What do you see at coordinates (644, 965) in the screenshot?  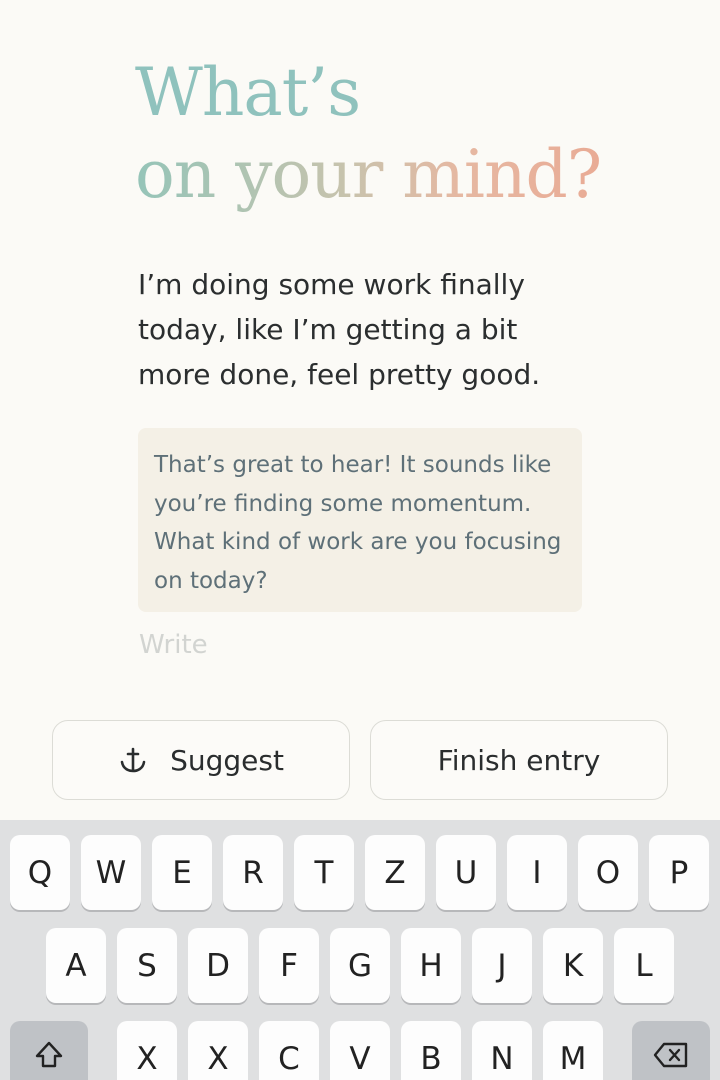 I see `key-l: L` at bounding box center [644, 965].